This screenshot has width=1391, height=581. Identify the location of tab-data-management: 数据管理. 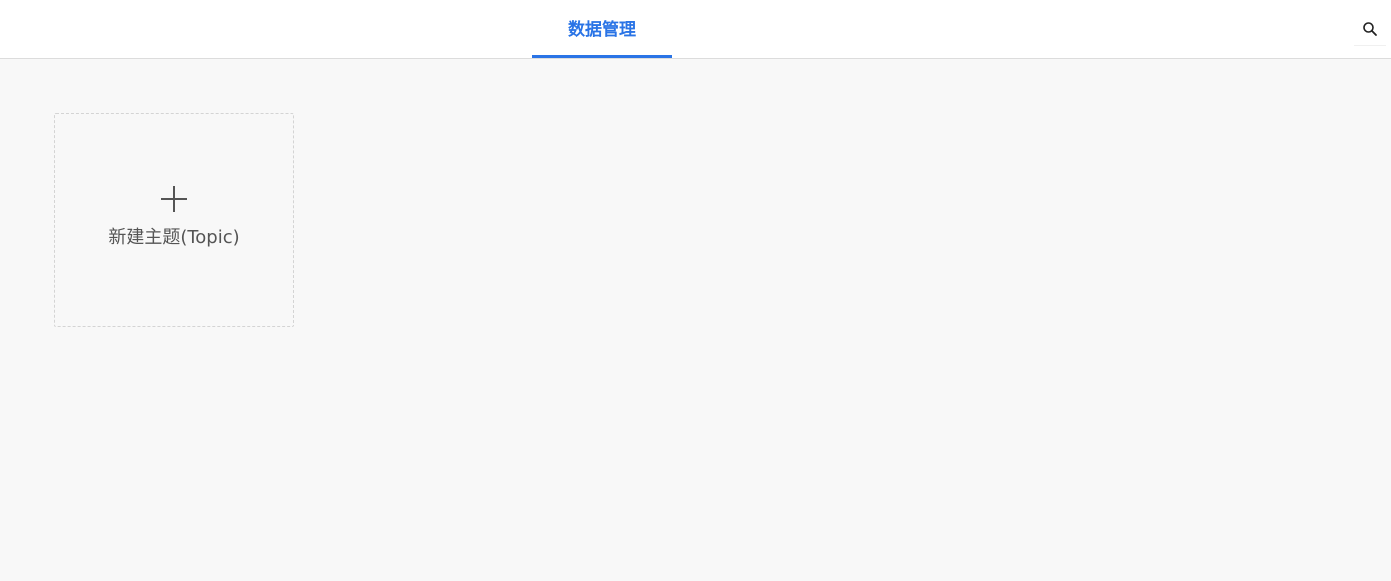
(602, 29).